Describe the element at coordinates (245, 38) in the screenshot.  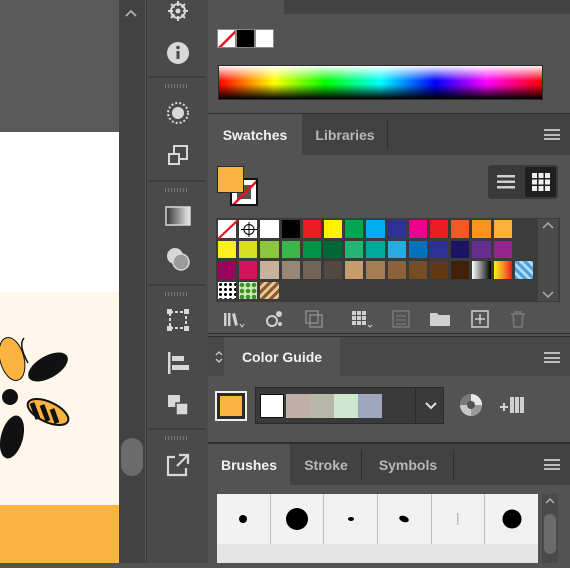
I see `black-swatch` at that location.